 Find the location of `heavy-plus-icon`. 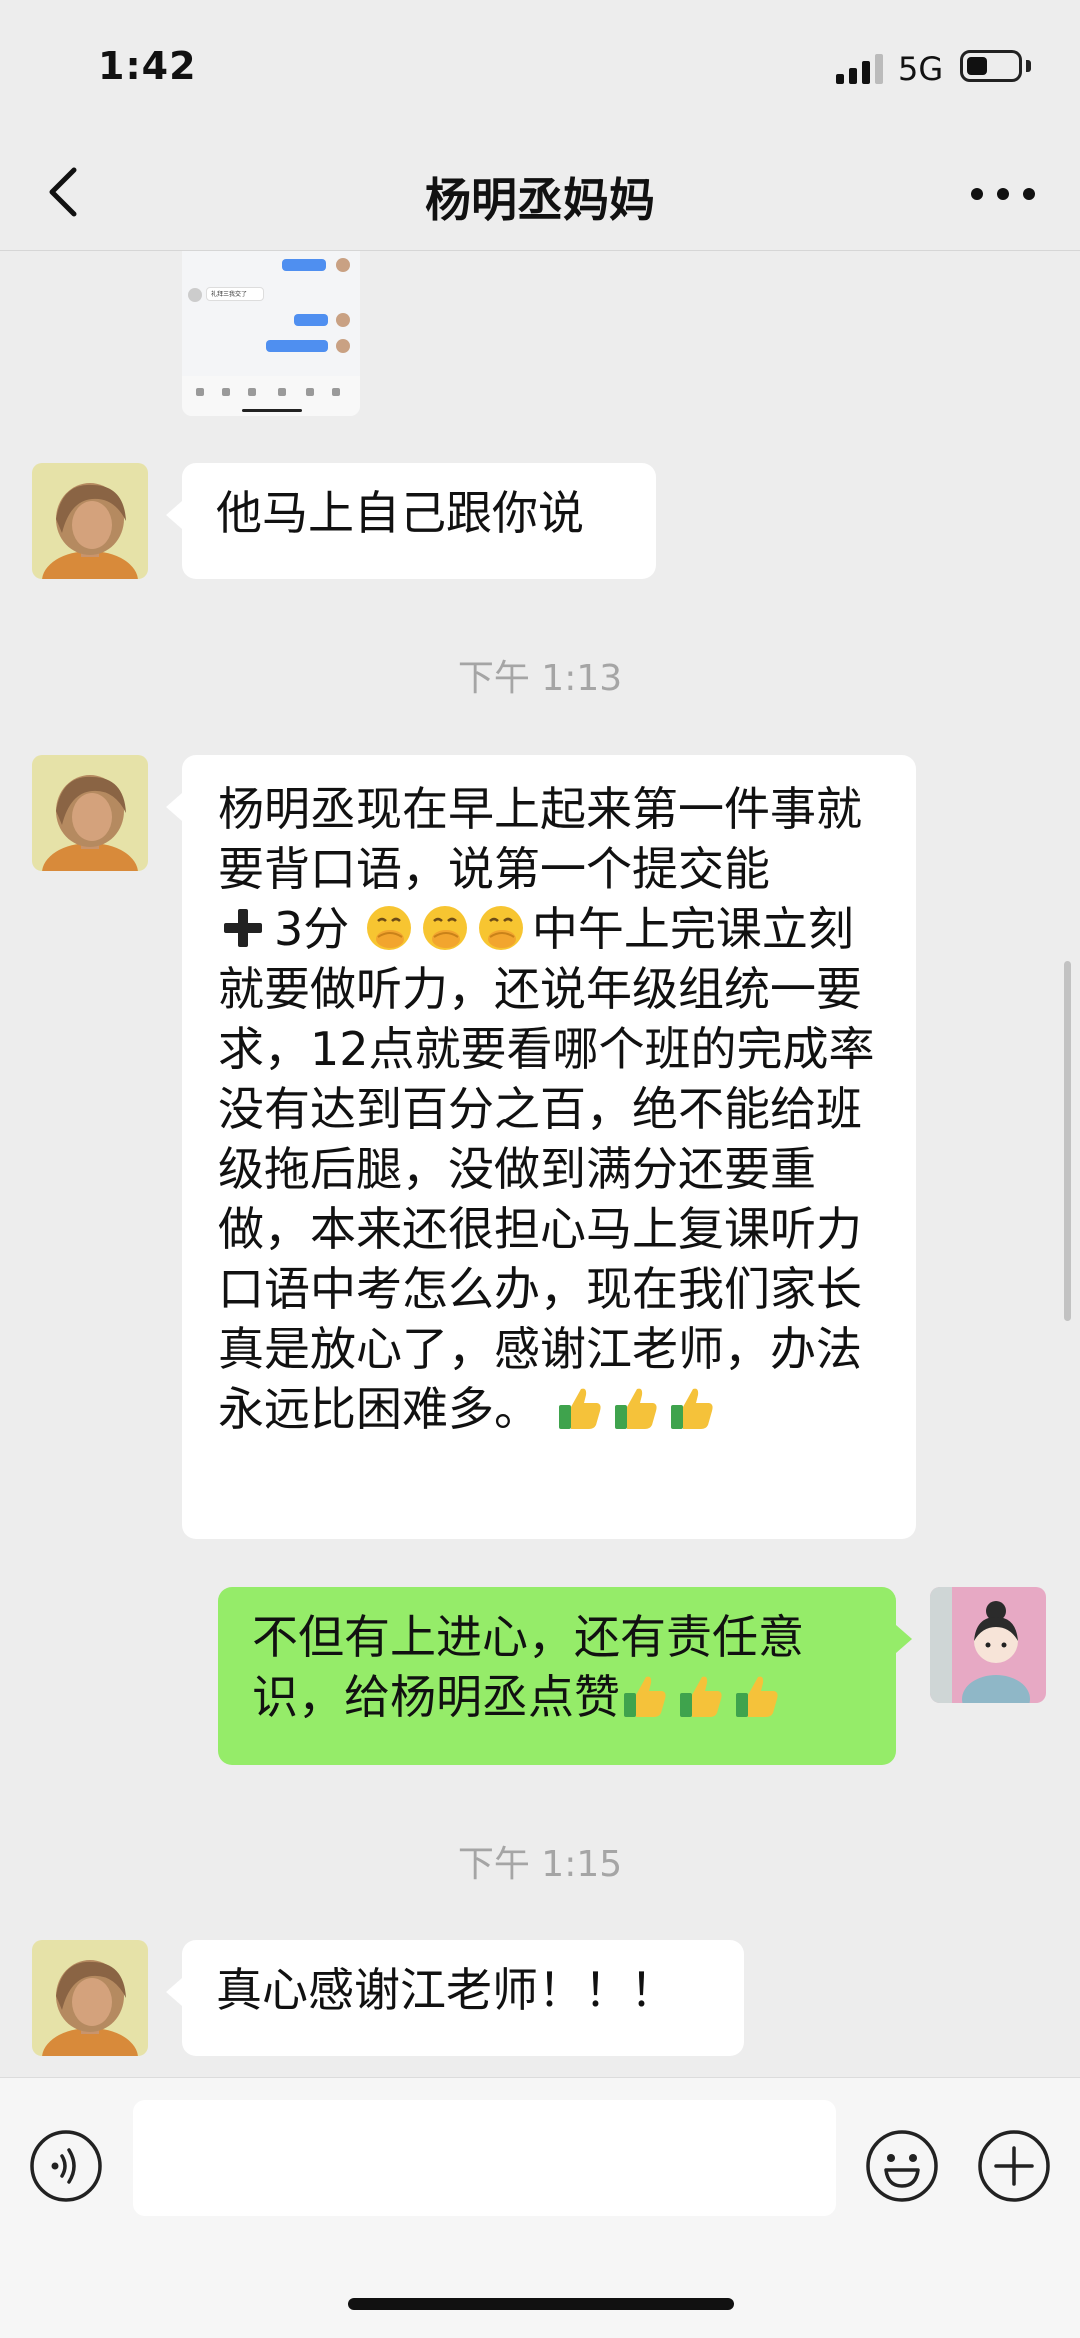

heavy-plus-icon is located at coordinates (243, 928).